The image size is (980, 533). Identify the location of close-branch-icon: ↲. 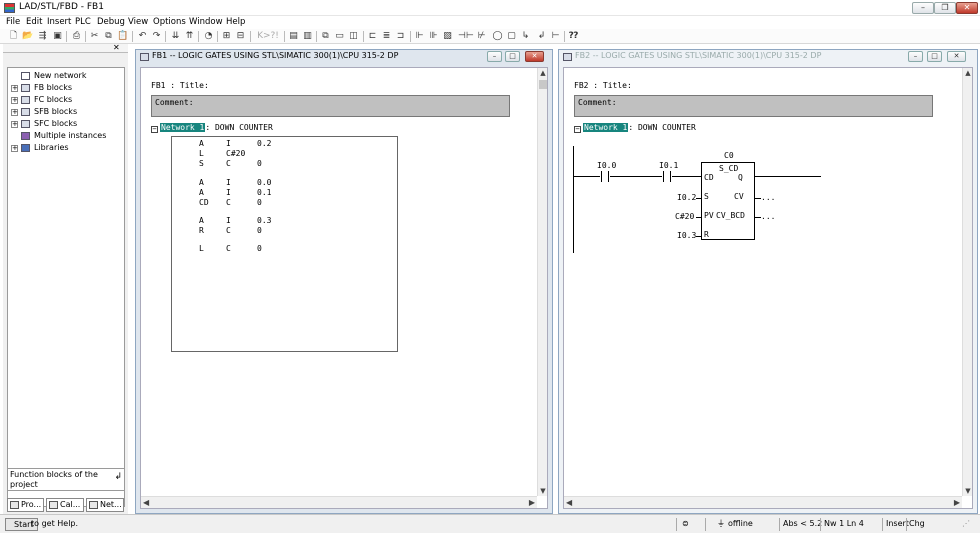
(541, 36).